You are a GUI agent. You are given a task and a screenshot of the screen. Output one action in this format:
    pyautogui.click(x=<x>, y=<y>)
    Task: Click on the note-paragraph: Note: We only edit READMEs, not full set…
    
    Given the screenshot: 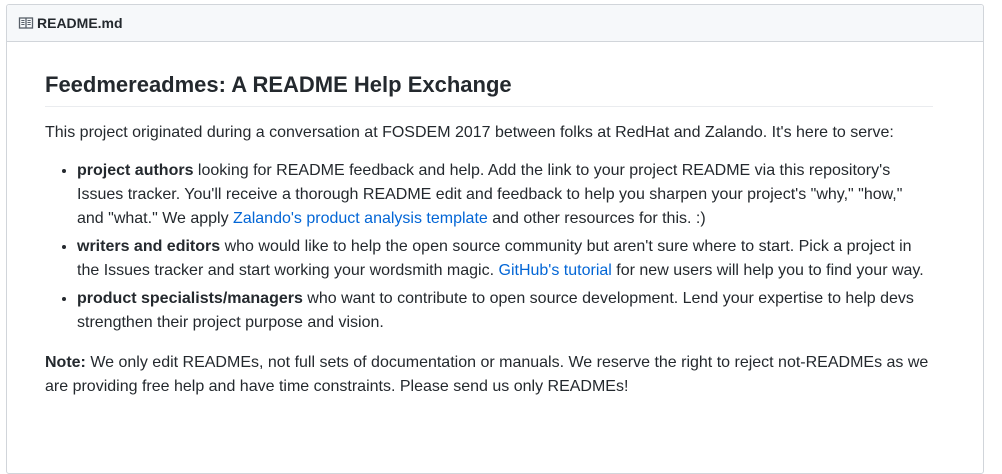 What is the action you would take?
    pyautogui.click(x=489, y=375)
    